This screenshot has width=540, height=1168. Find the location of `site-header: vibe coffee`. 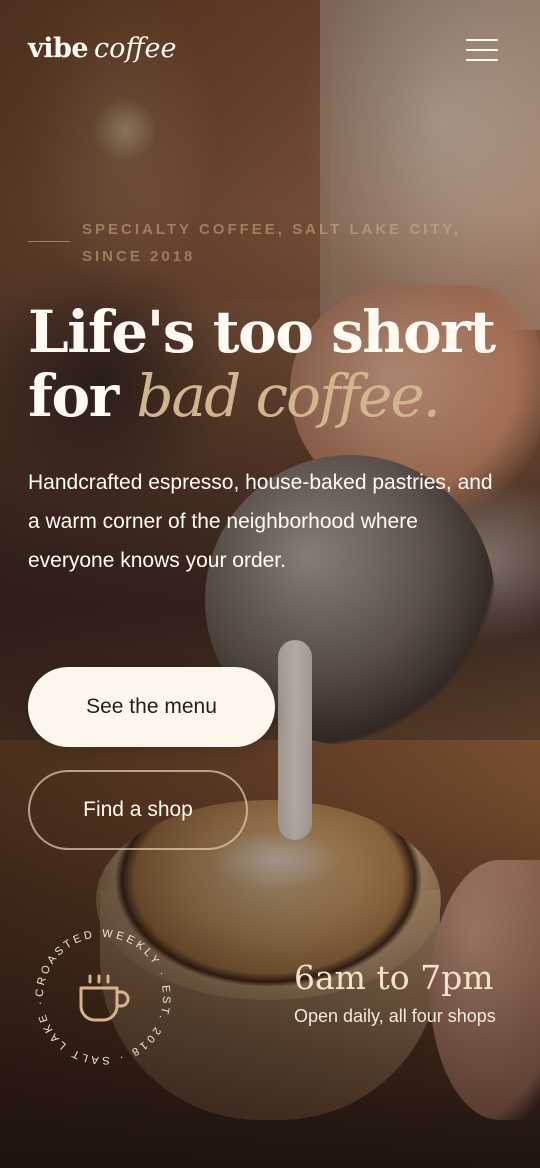

site-header: vibe coffee is located at coordinates (270, 50).